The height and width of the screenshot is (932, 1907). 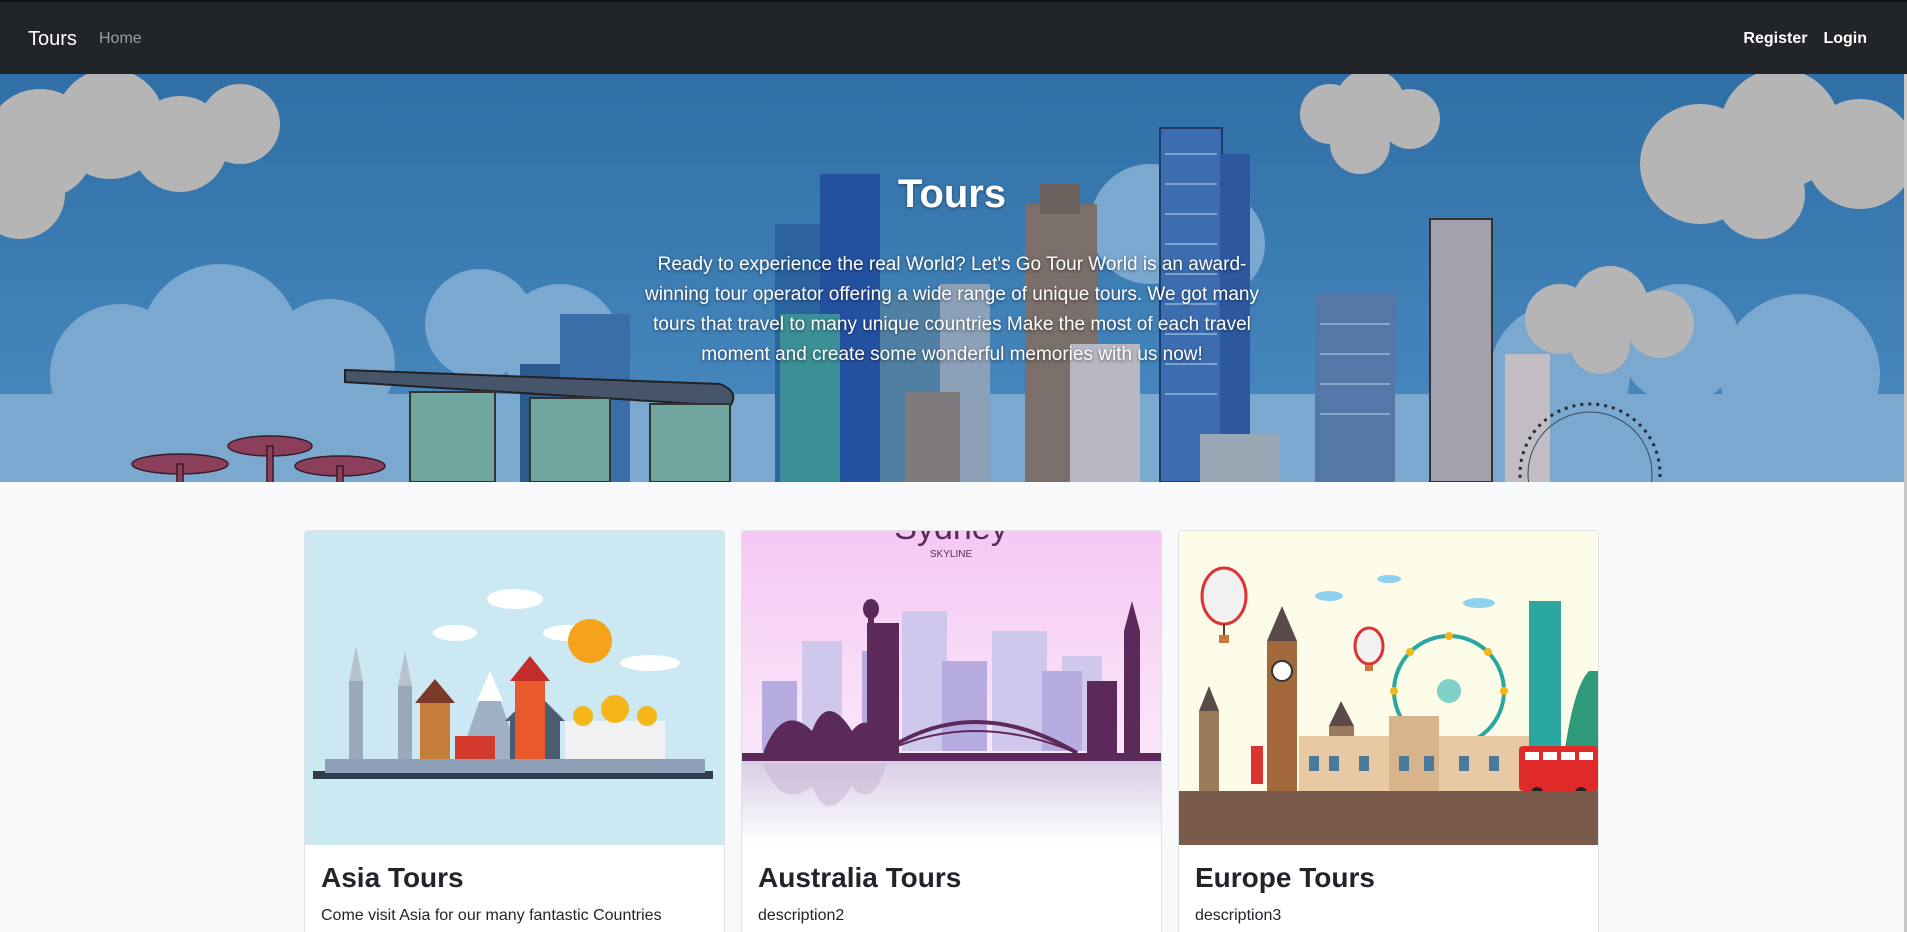 What do you see at coordinates (1775, 39) in the screenshot?
I see `register-link: Register` at bounding box center [1775, 39].